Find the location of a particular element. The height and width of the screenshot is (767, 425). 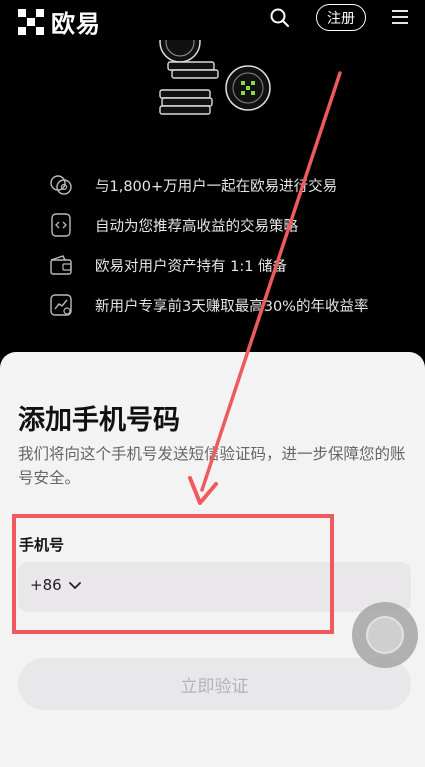

feature-text: 自动为您推荐高收益的交易策略 is located at coordinates (196, 226).